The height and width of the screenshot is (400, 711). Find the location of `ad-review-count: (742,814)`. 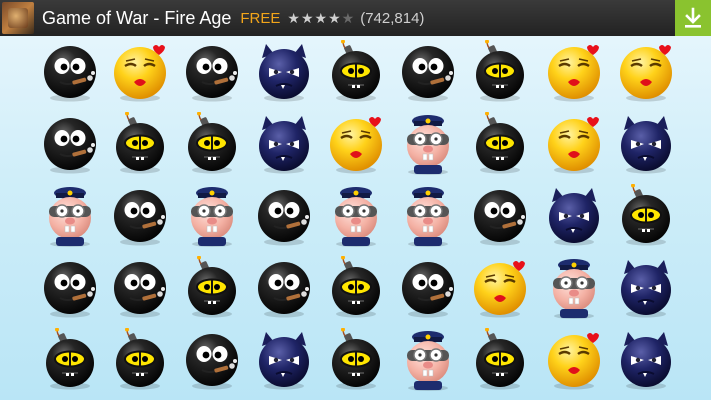

ad-review-count: (742,814) is located at coordinates (392, 18).